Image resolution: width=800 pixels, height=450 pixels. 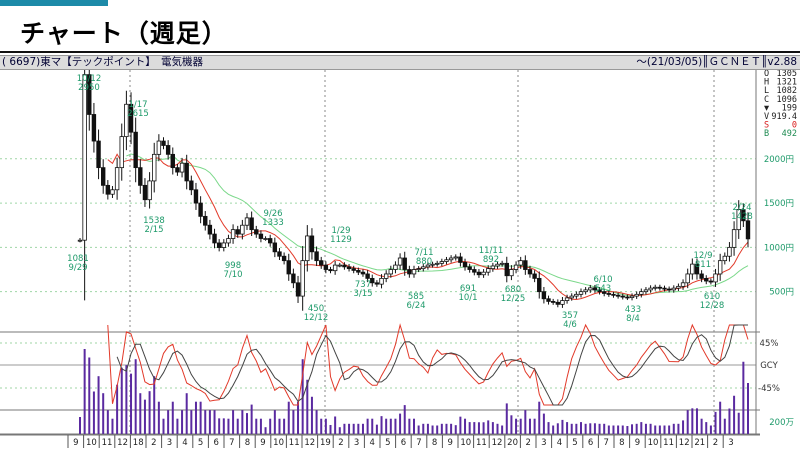 What do you see at coordinates (559, 443) in the screenshot?
I see `month-label: 4` at bounding box center [559, 443].